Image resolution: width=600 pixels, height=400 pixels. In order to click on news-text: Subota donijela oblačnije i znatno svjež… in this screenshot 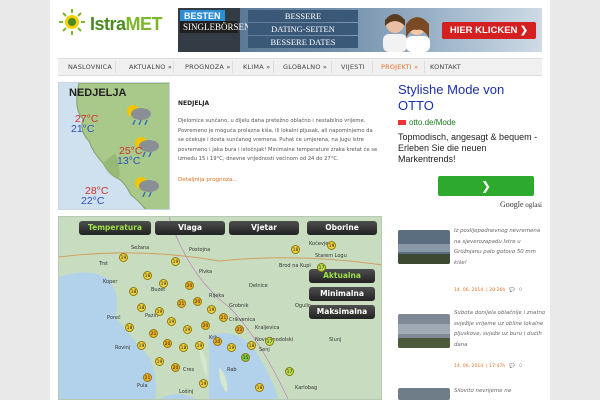, I will do `click(500, 329)`.